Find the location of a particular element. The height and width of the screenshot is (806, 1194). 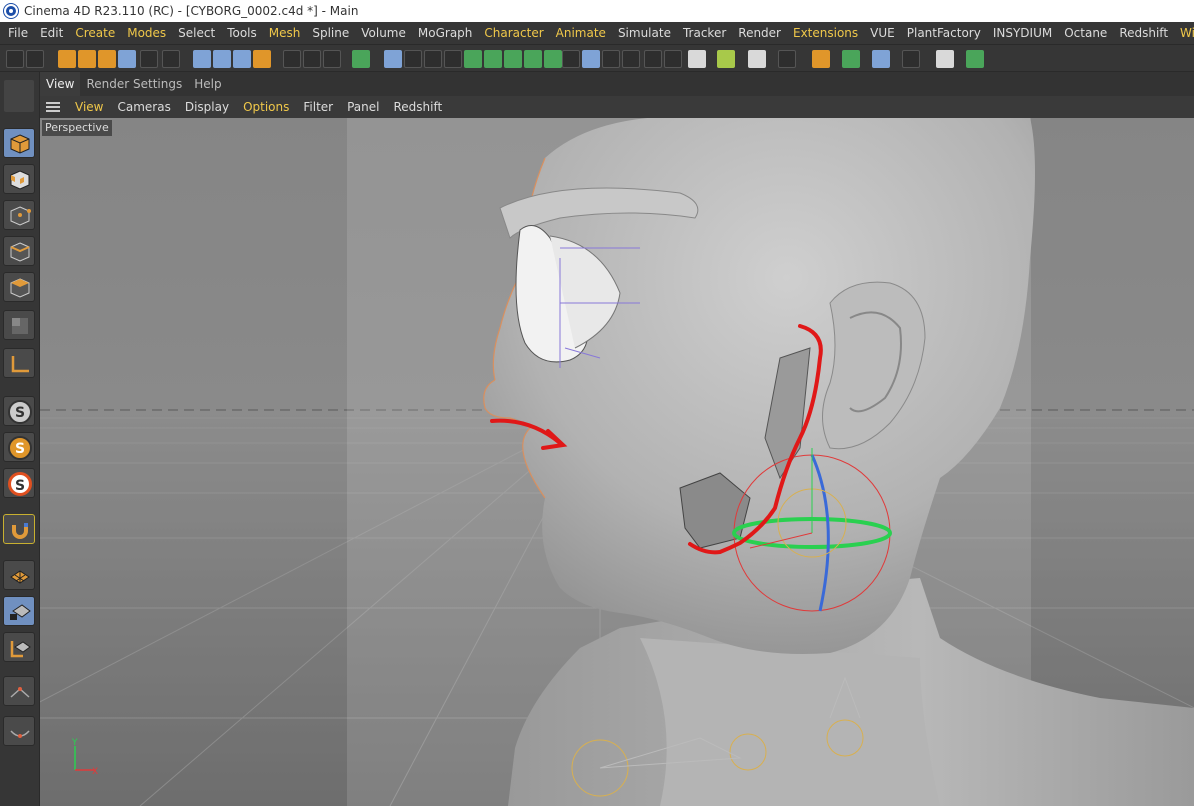

tab-render-settings: Render Settings is located at coordinates (134, 84).